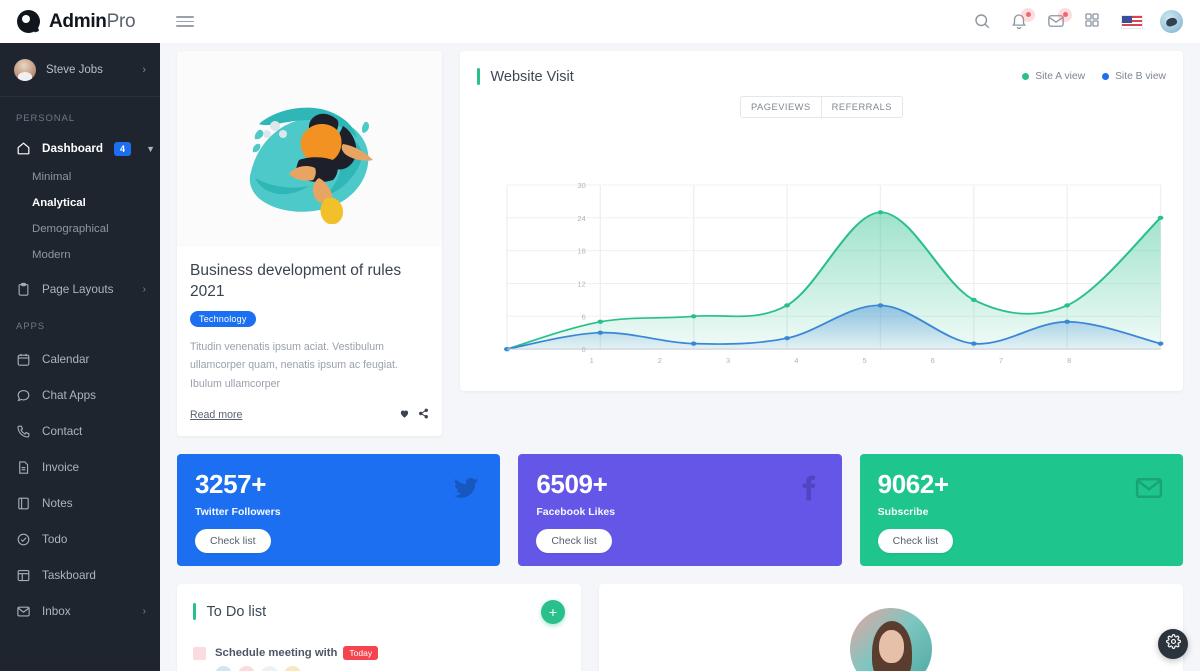 The width and height of the screenshot is (1200, 671). Describe the element at coordinates (23, 395) in the screenshot. I see `chat-bubble-icon` at that location.